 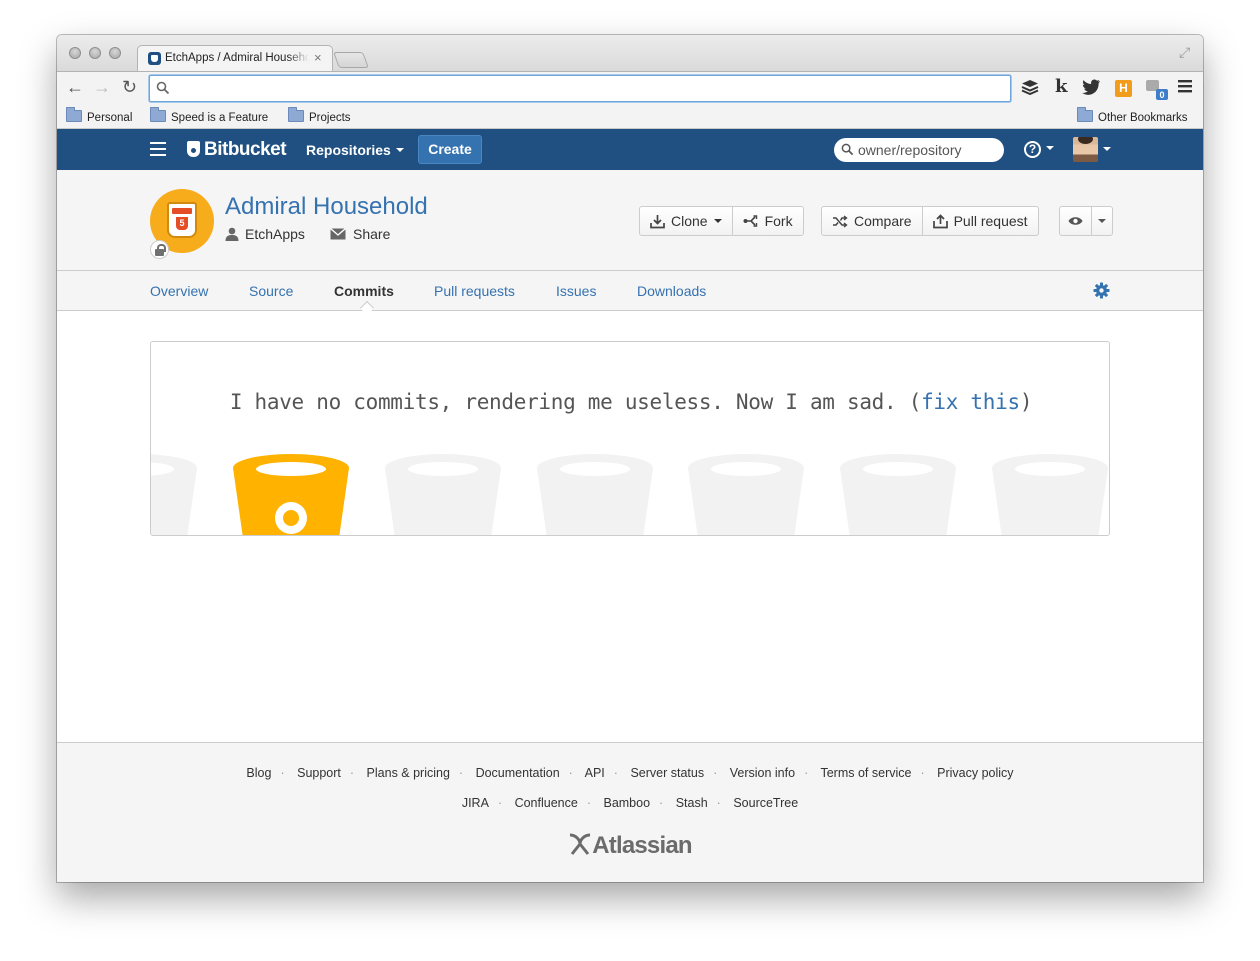 What do you see at coordinates (338, 233) in the screenshot?
I see `envelope-icon` at bounding box center [338, 233].